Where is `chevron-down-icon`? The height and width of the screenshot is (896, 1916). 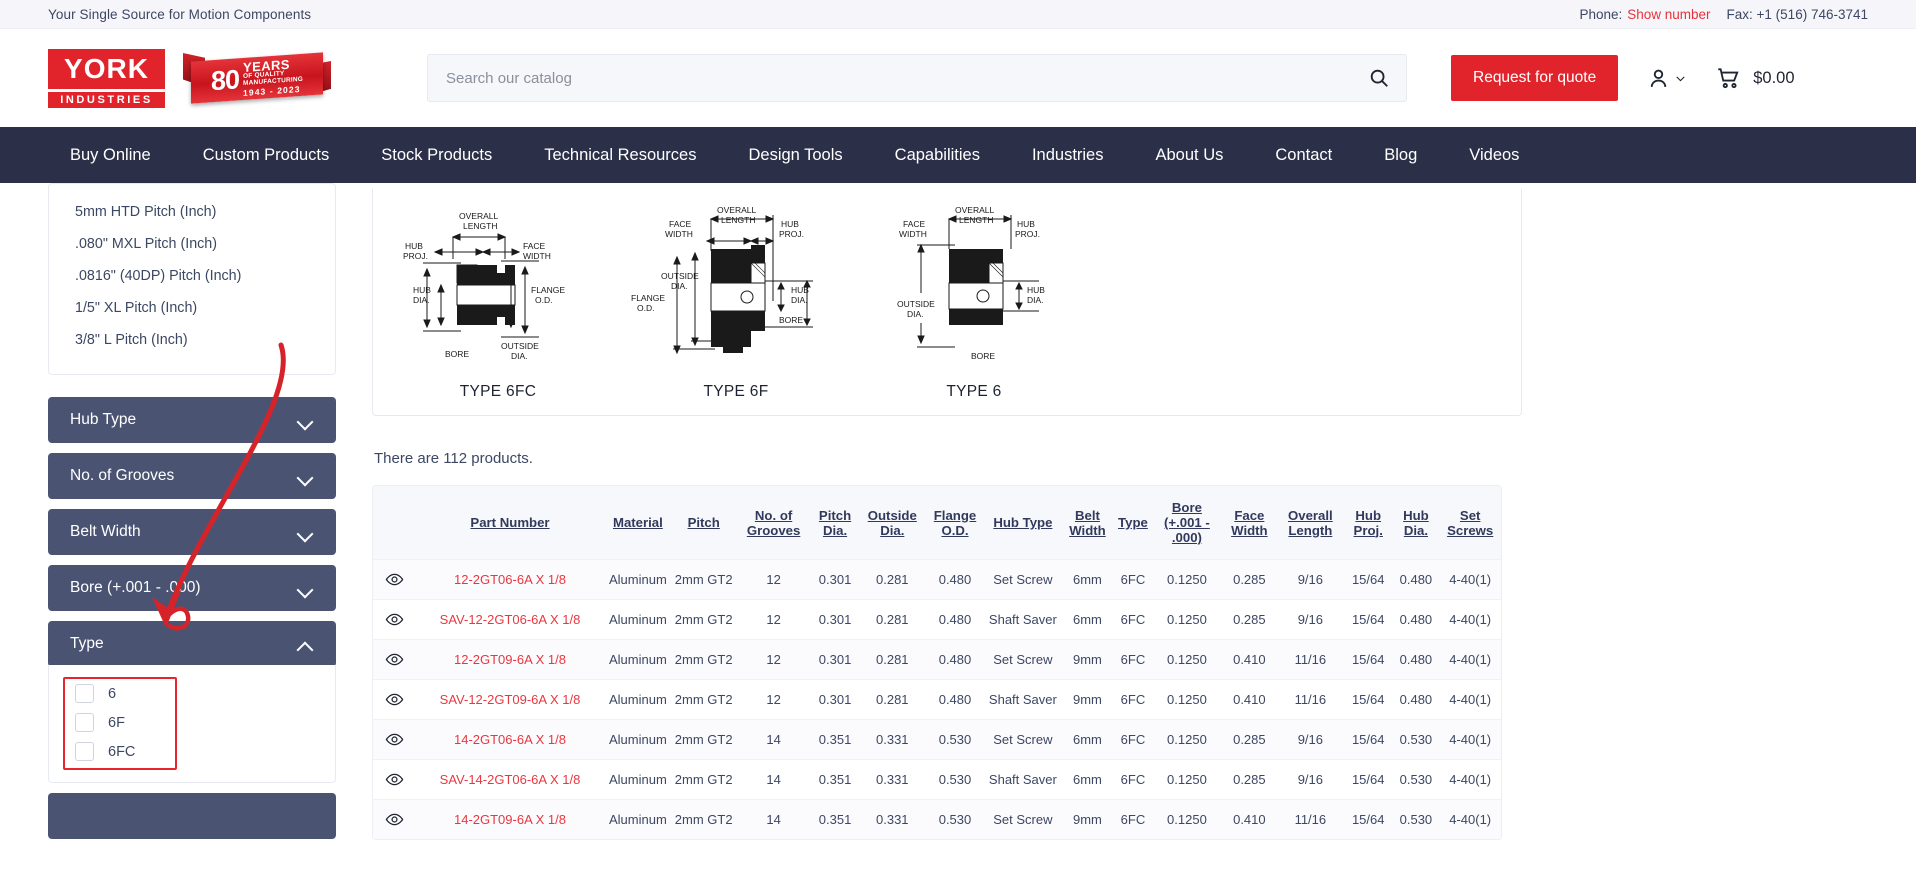
chevron-down-icon is located at coordinates (306, 588).